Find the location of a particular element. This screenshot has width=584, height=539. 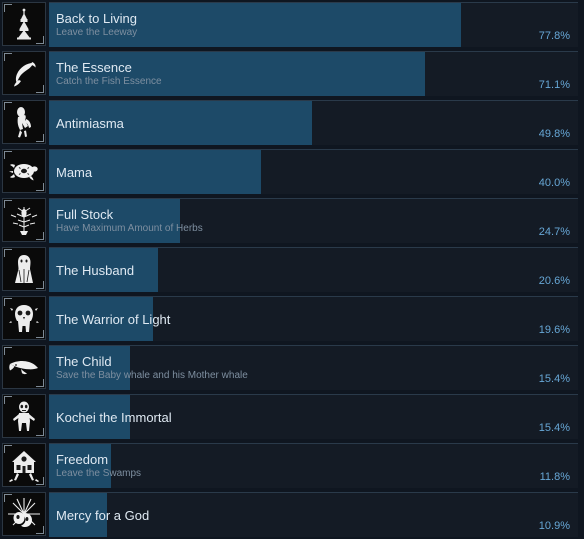

achievement-row: Mercy for a God 10.9% is located at coordinates (292, 514).